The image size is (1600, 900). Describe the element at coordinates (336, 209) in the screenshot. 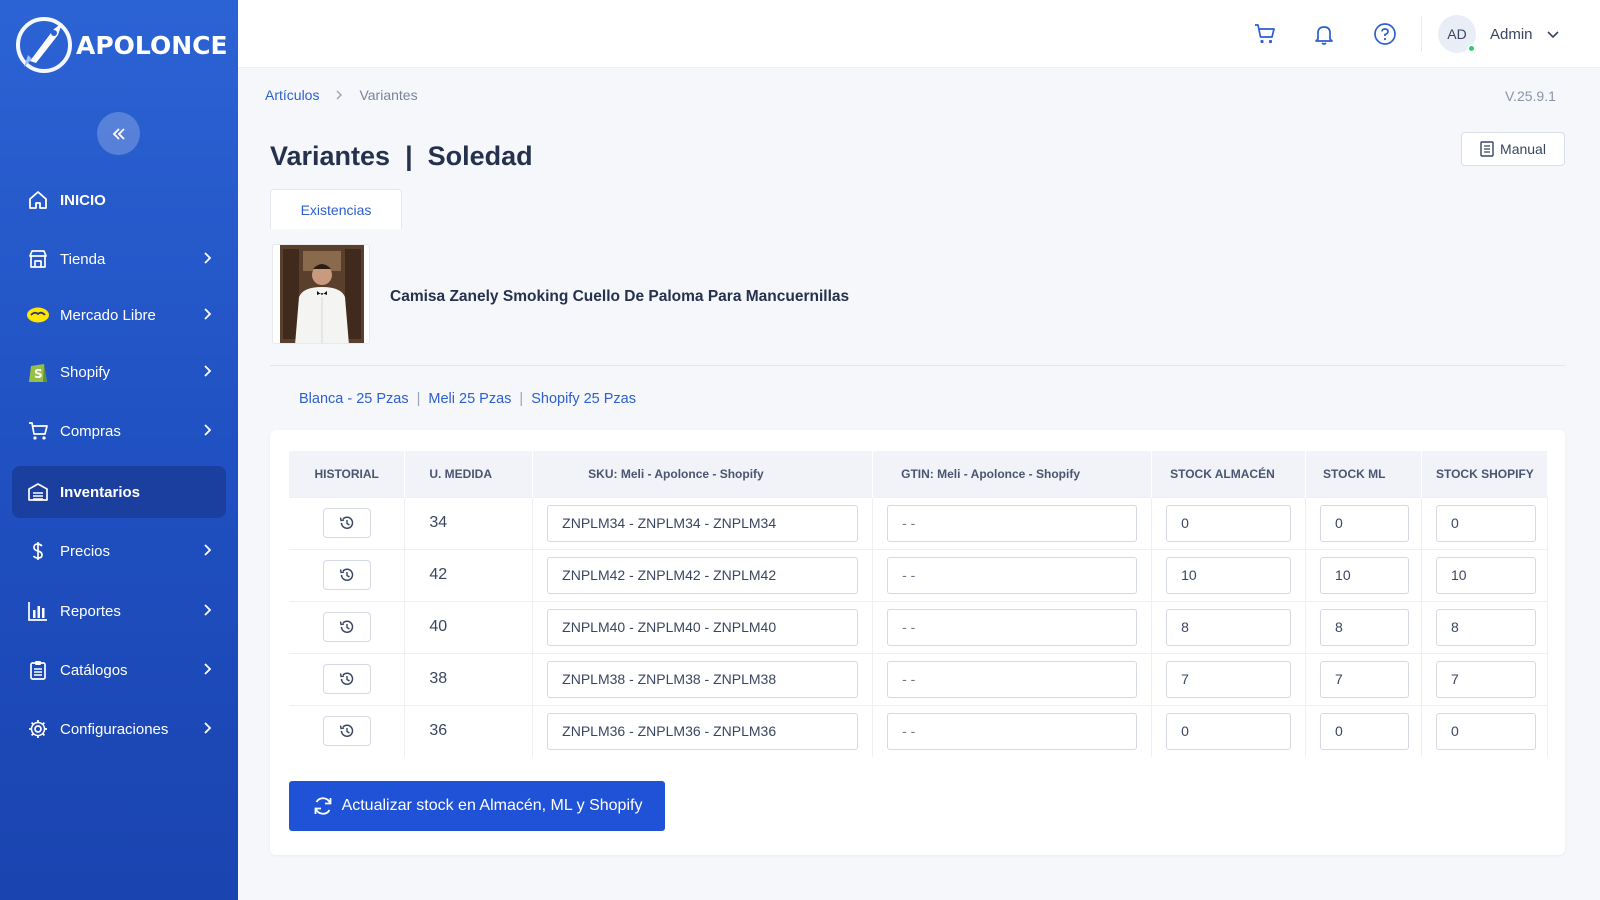

I see `tab-existencias: Existencias` at that location.